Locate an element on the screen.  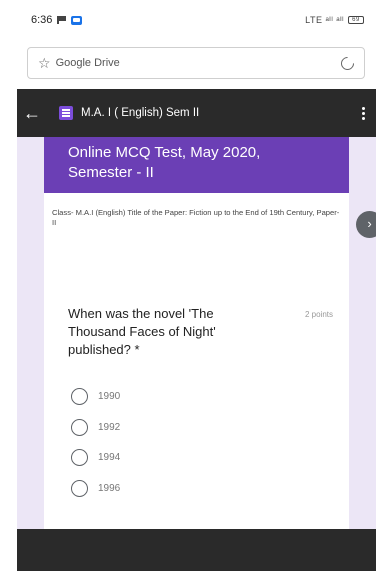
star-icon: ☆ is located at coordinates (44, 63).